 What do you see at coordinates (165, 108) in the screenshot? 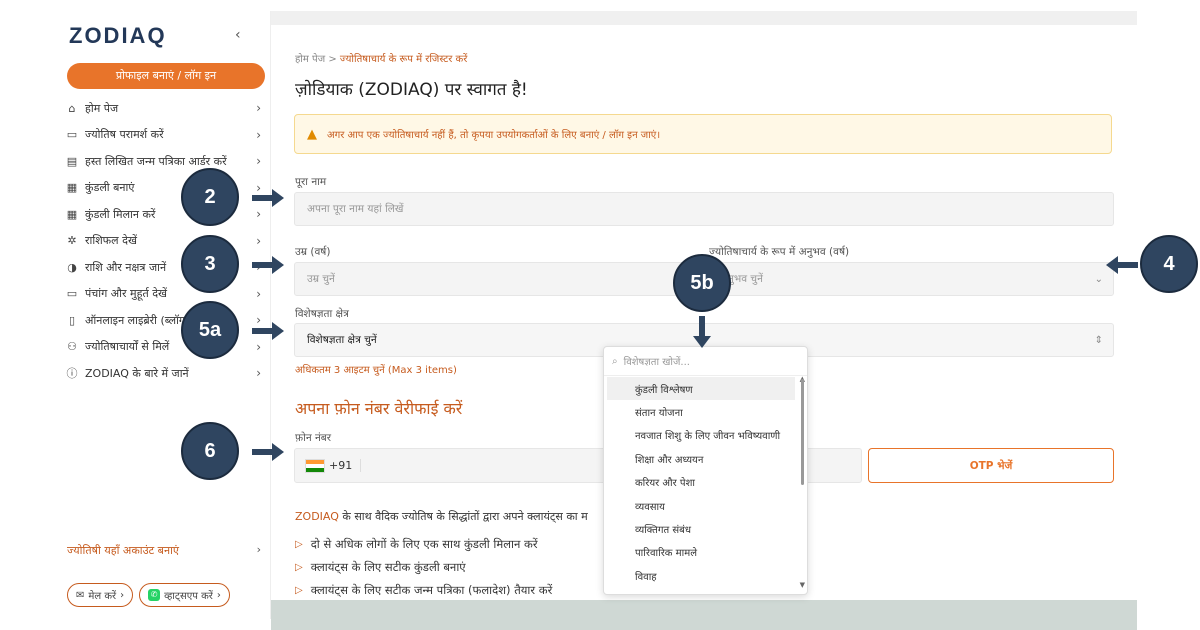
I see `sidebar-item-home: ⌂ होम पेज ›` at bounding box center [165, 108].